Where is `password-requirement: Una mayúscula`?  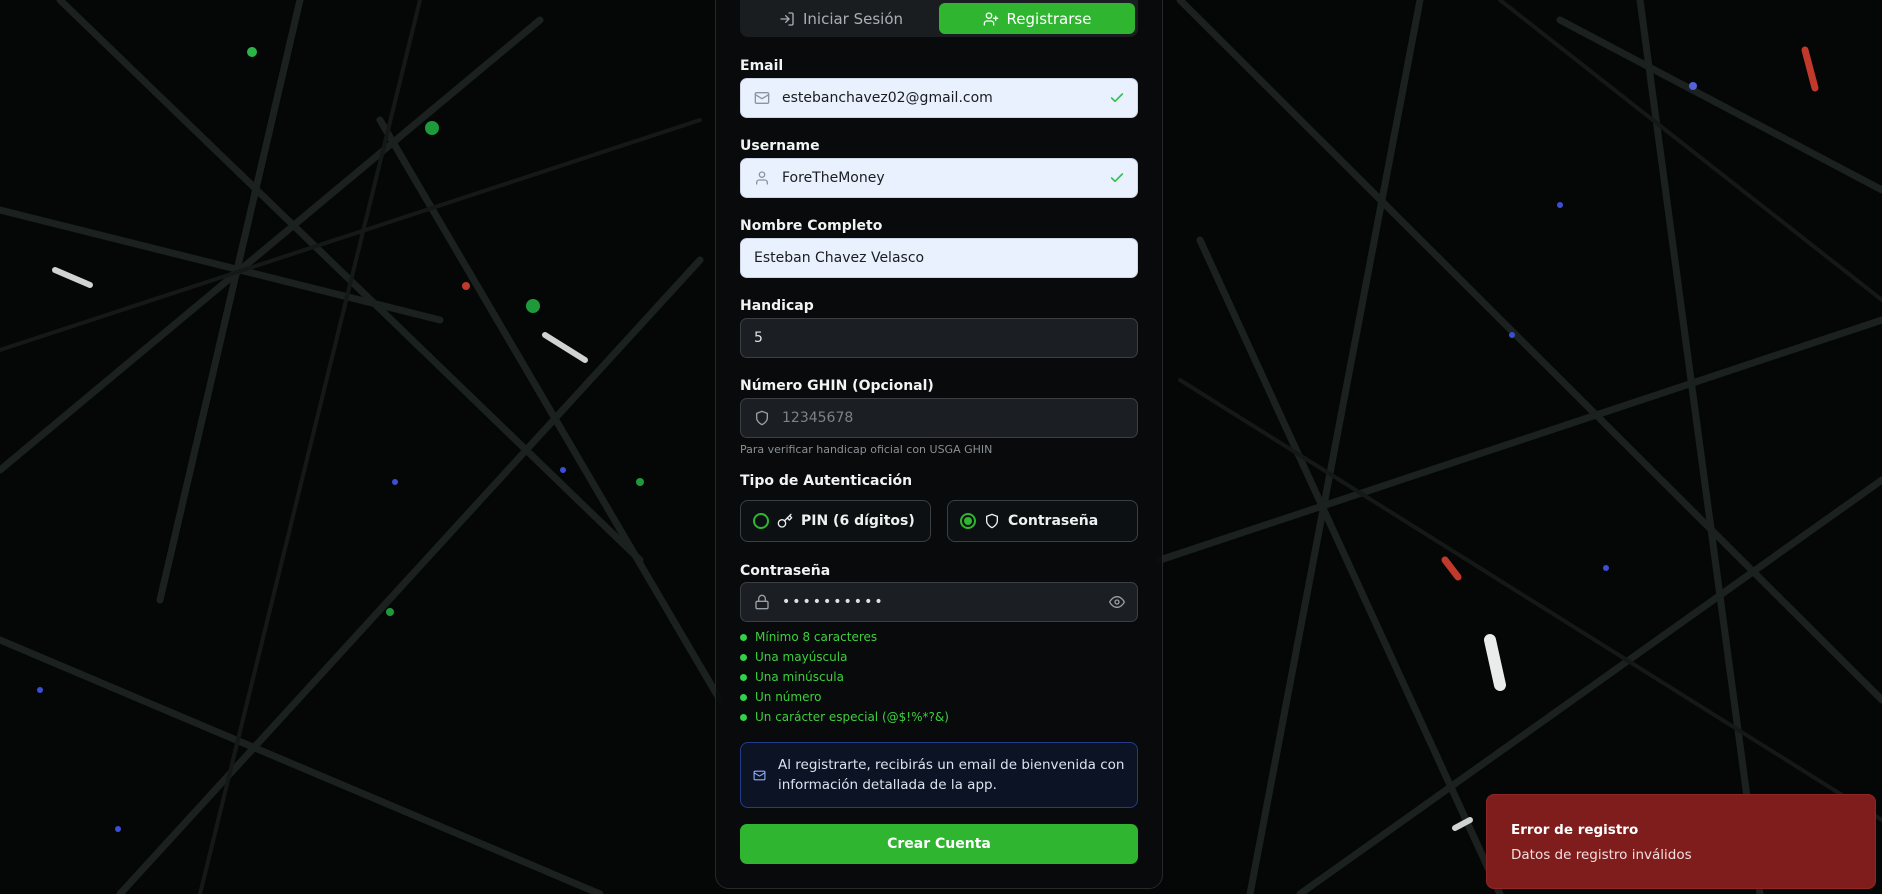 password-requirement: Una mayúscula is located at coordinates (793, 657).